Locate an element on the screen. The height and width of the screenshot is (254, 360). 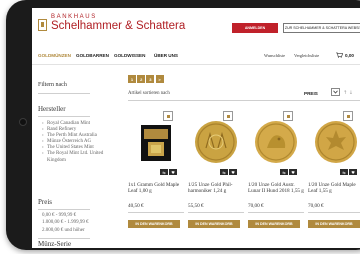
sort-direction-icon: ↑ ↓ is located at coordinates (348, 93).